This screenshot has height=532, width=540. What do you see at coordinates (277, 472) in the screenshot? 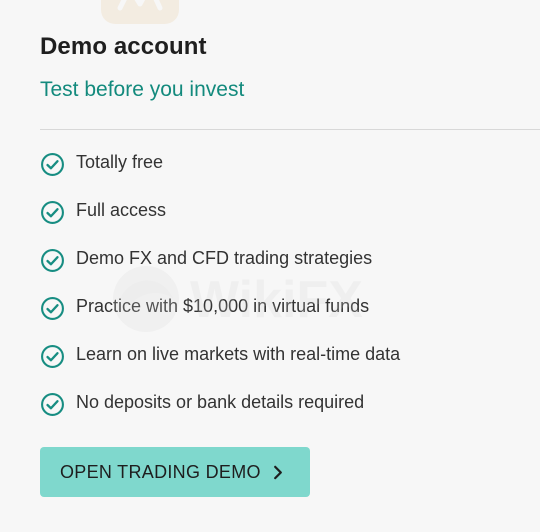
I see `chevron-right-icon` at bounding box center [277, 472].